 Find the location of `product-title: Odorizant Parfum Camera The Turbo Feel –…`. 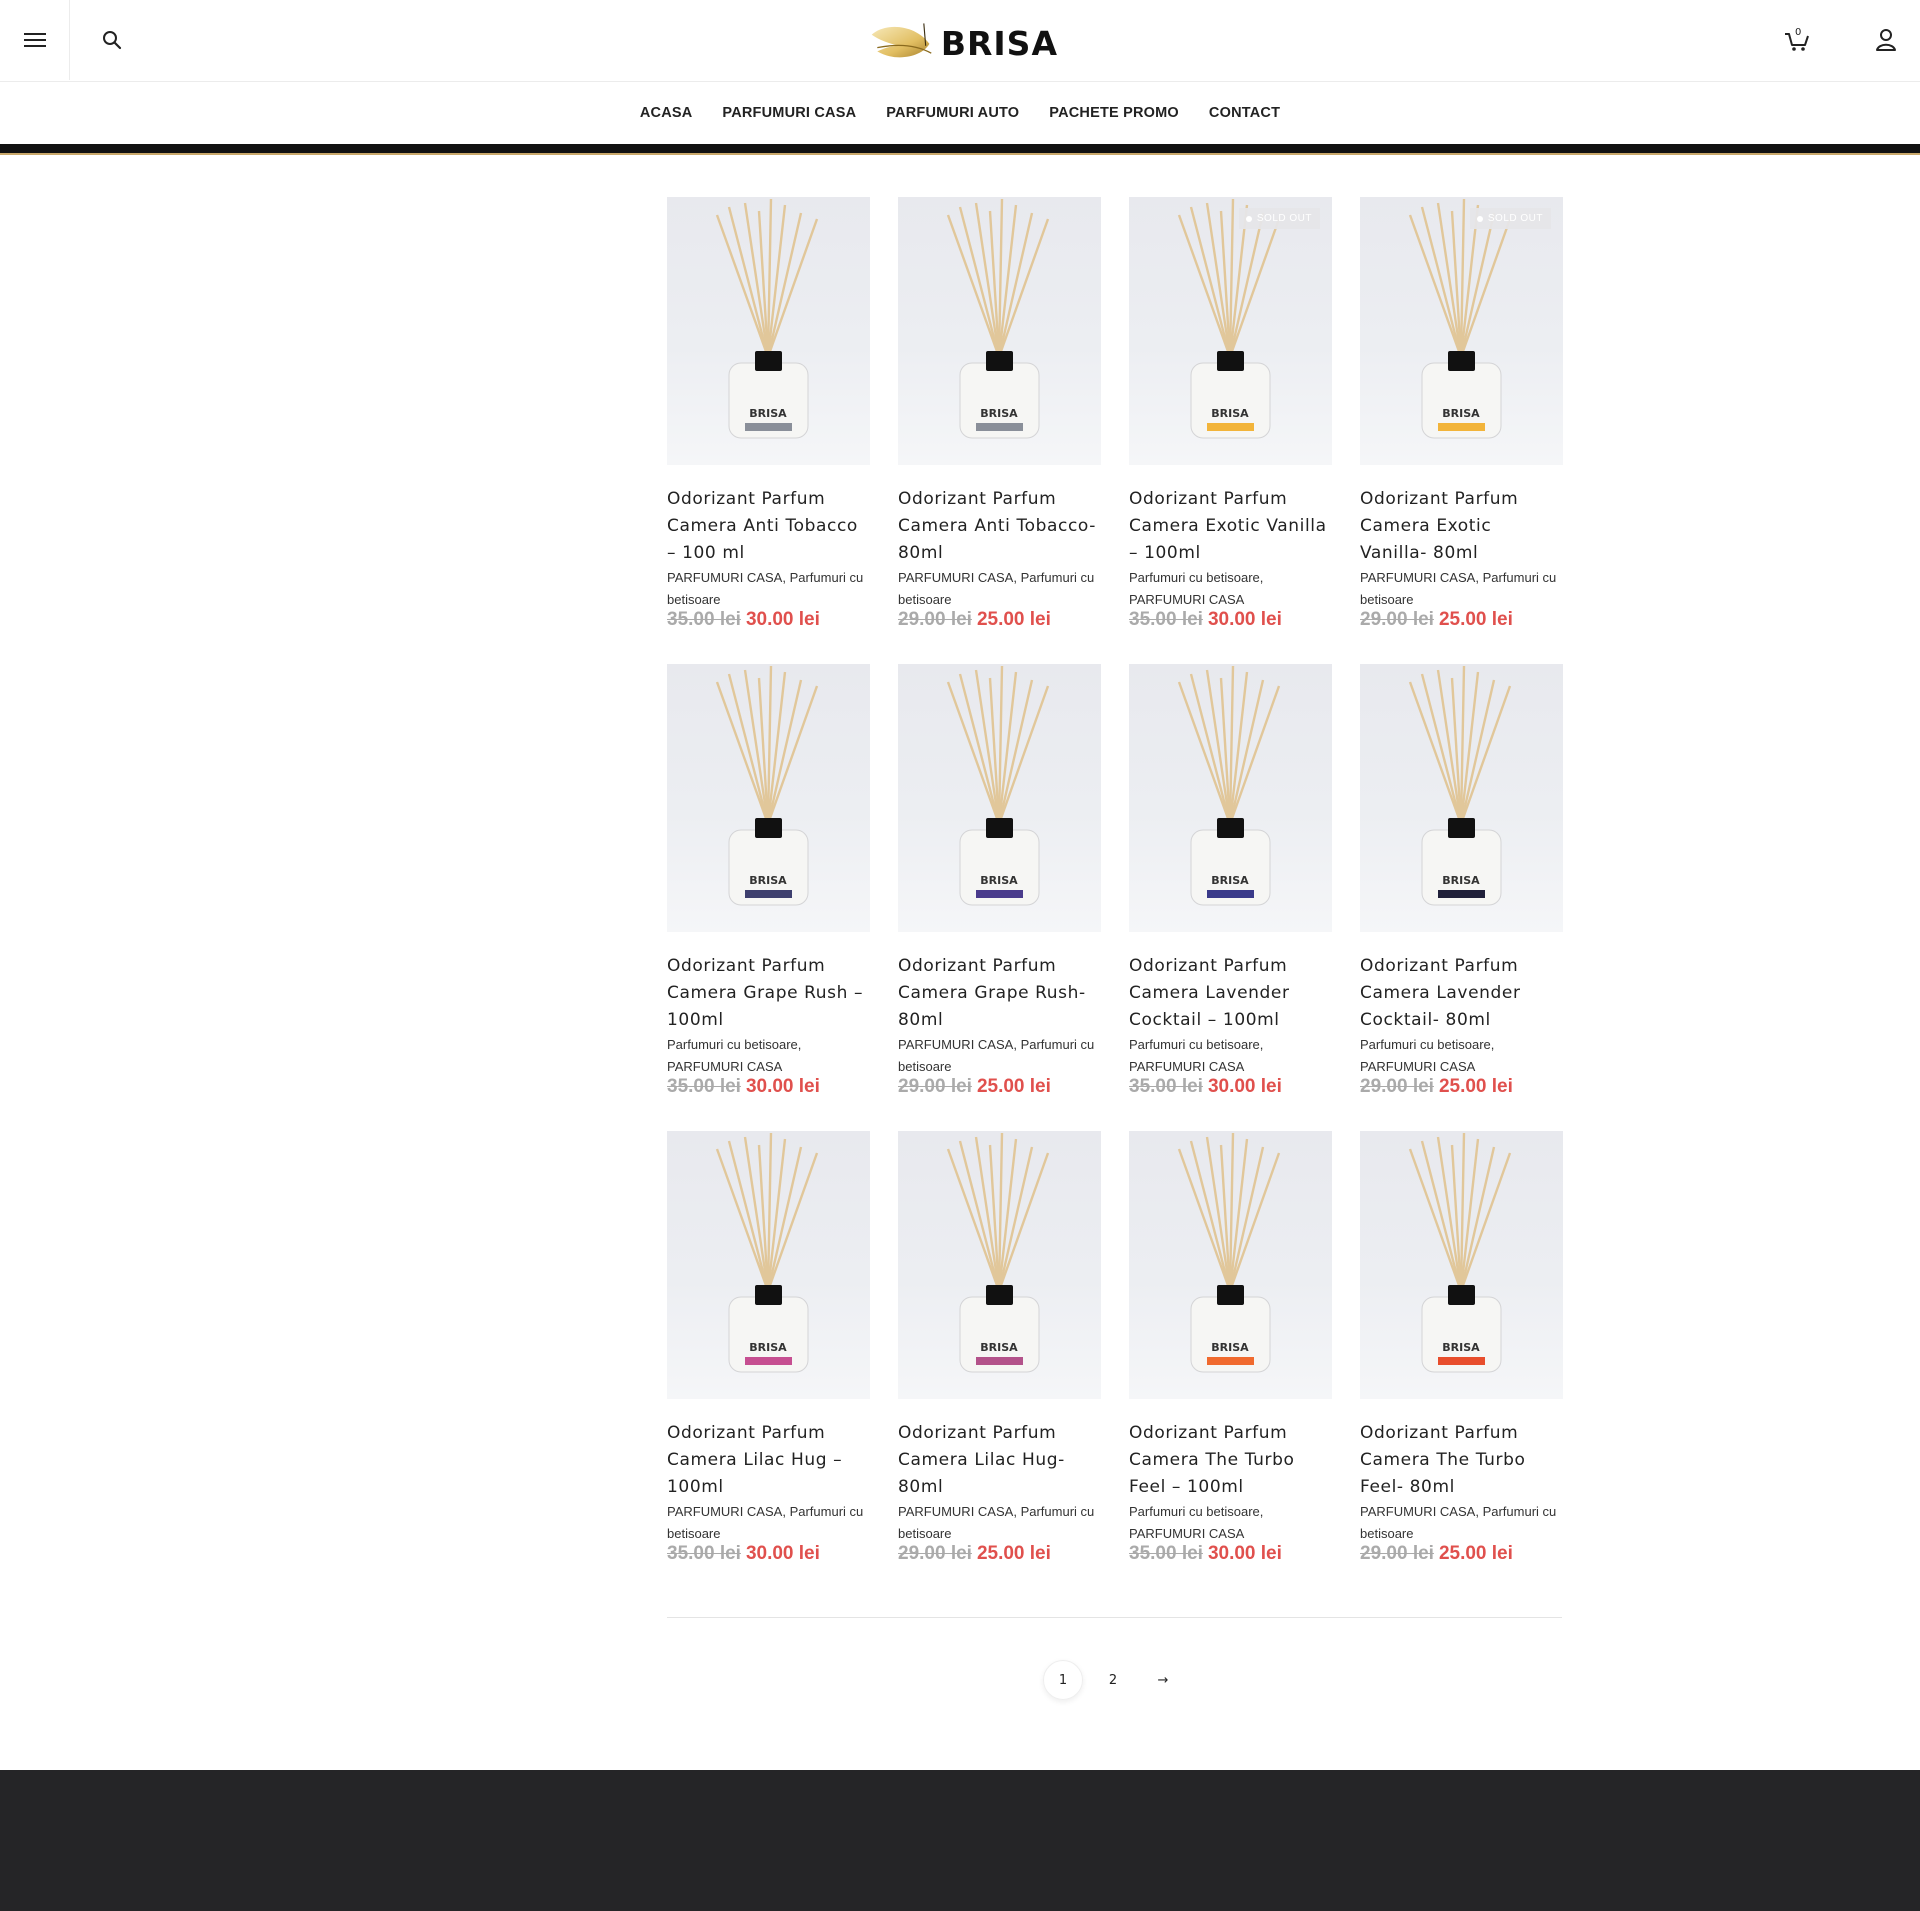

product-title: Odorizant Parfum Camera The Turbo Feel –… is located at coordinates (1230, 1460).